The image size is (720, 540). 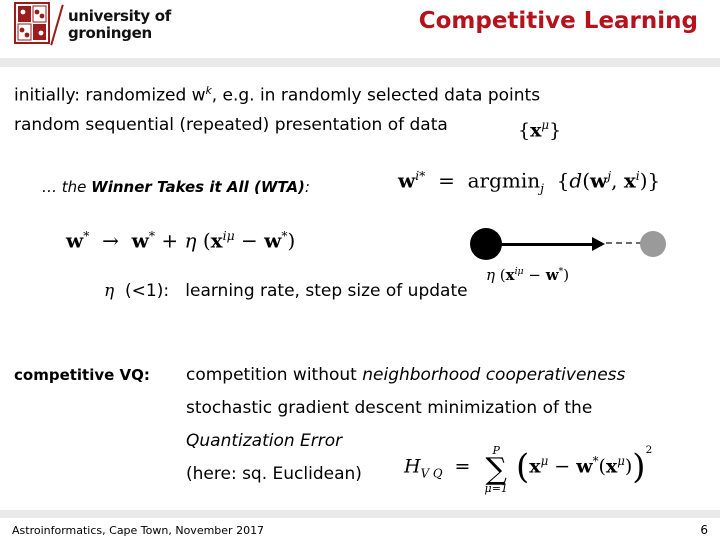 What do you see at coordinates (307, 187) in the screenshot?
I see `wta-caption-suffix: :` at bounding box center [307, 187].